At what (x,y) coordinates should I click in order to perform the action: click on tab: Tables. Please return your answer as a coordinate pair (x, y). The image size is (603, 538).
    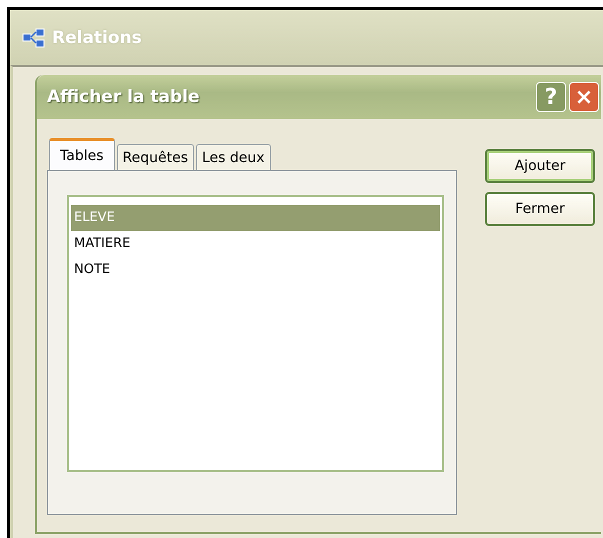
    Looking at the image, I should click on (81, 154).